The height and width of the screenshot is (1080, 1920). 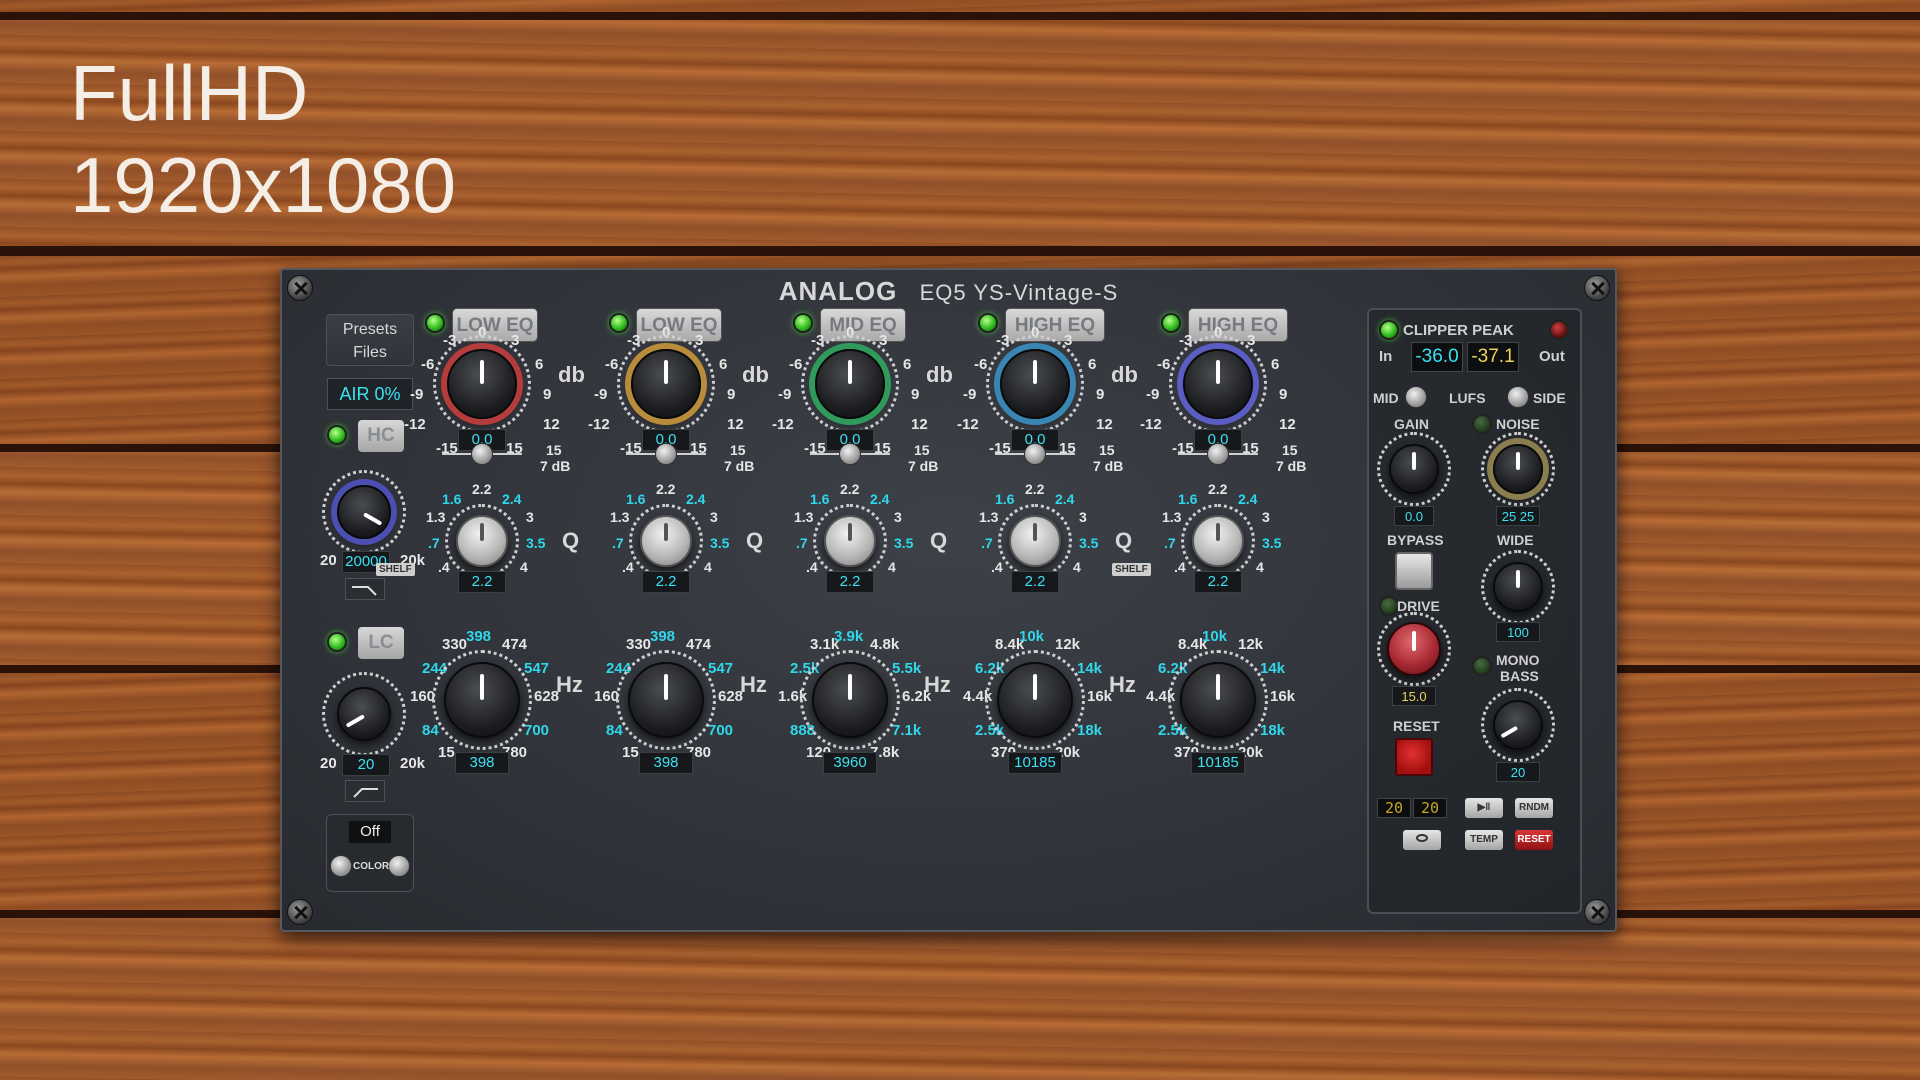 What do you see at coordinates (850, 582) in the screenshot?
I see `band-3-q-value: 2.2` at bounding box center [850, 582].